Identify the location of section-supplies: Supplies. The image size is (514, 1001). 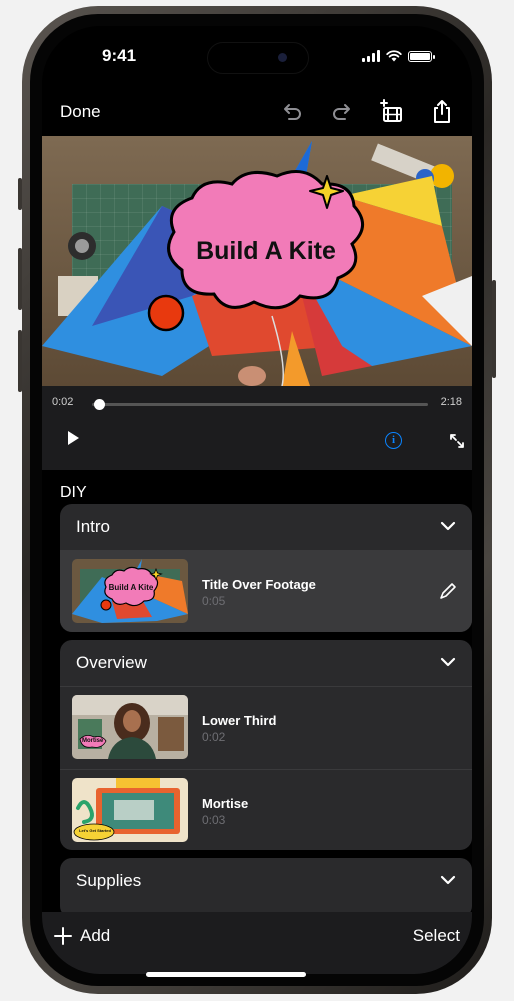
(266, 888).